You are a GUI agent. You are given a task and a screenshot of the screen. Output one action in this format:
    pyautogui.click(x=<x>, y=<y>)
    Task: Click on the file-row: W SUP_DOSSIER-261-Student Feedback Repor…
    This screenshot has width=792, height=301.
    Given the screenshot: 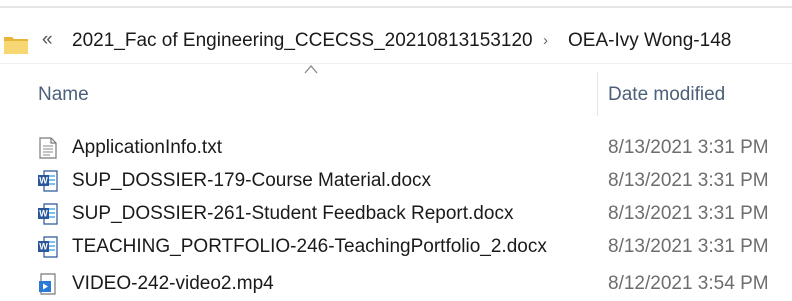 What is the action you would take?
    pyautogui.click(x=396, y=214)
    